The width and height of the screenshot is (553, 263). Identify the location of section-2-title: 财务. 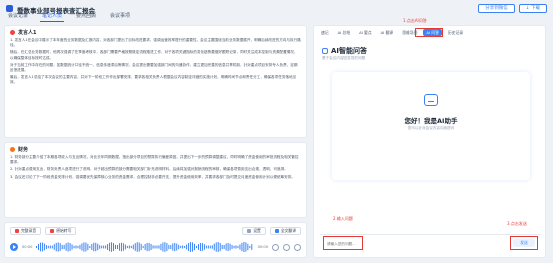
(23, 150).